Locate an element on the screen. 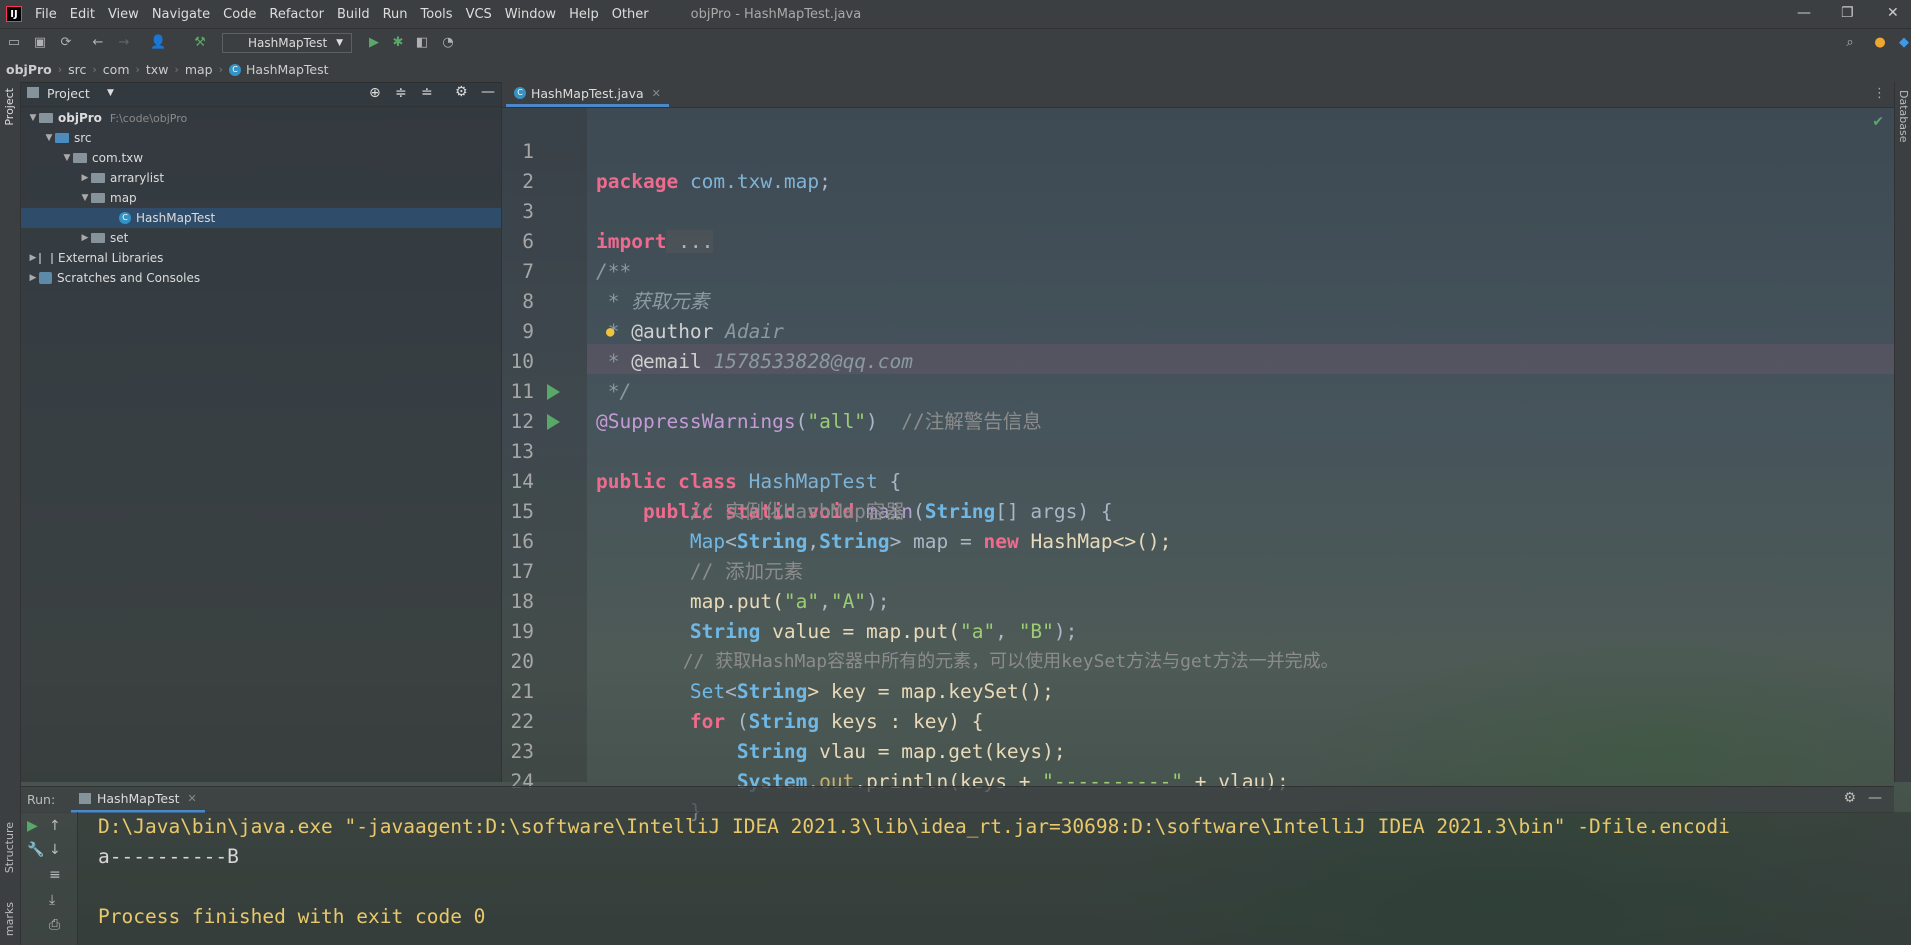 This screenshot has width=1911, height=945. update-icon: ● is located at coordinates (1880, 43).